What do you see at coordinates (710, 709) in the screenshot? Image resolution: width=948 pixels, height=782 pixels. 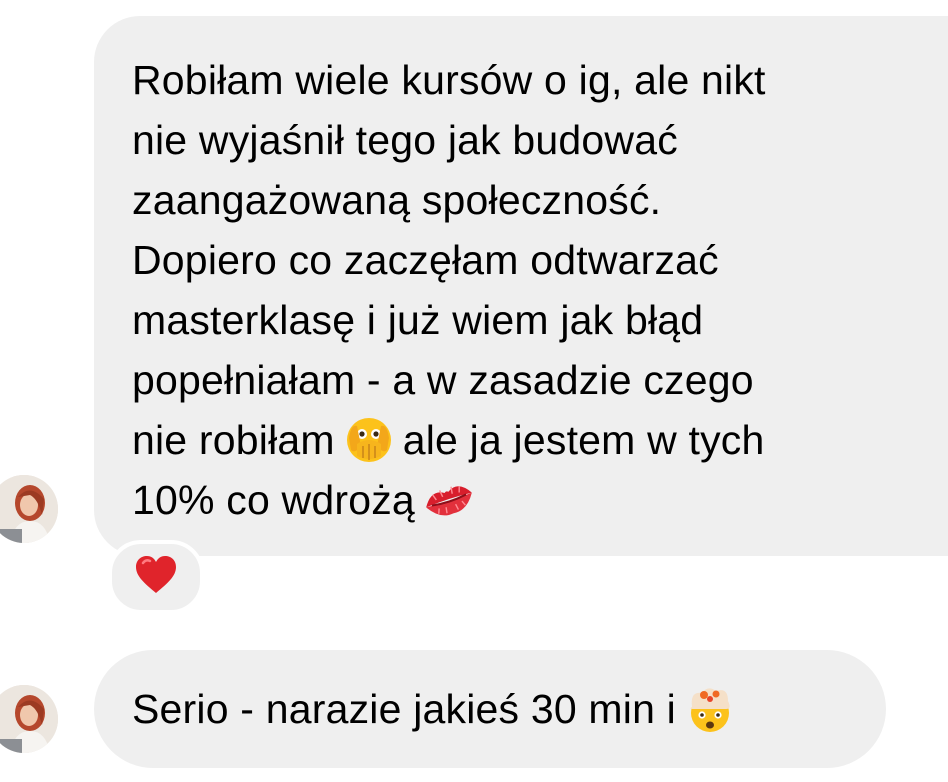 I see `exploding-head-emoji` at bounding box center [710, 709].